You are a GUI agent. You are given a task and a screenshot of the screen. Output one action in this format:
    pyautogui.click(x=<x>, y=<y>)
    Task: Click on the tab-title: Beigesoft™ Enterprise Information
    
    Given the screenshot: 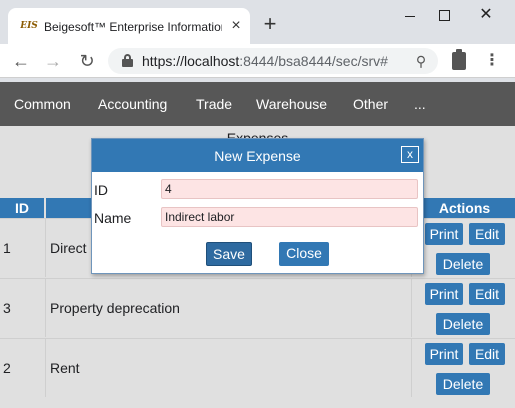 What is the action you would take?
    pyautogui.click(x=133, y=27)
    